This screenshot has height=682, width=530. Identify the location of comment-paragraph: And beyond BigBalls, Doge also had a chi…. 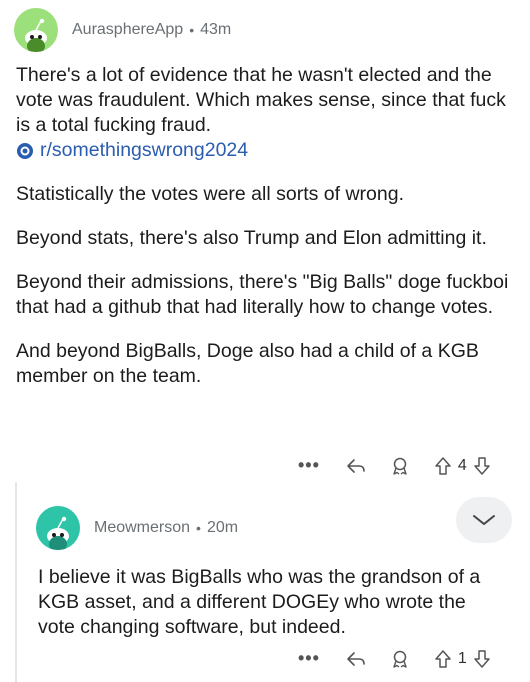
(247, 363).